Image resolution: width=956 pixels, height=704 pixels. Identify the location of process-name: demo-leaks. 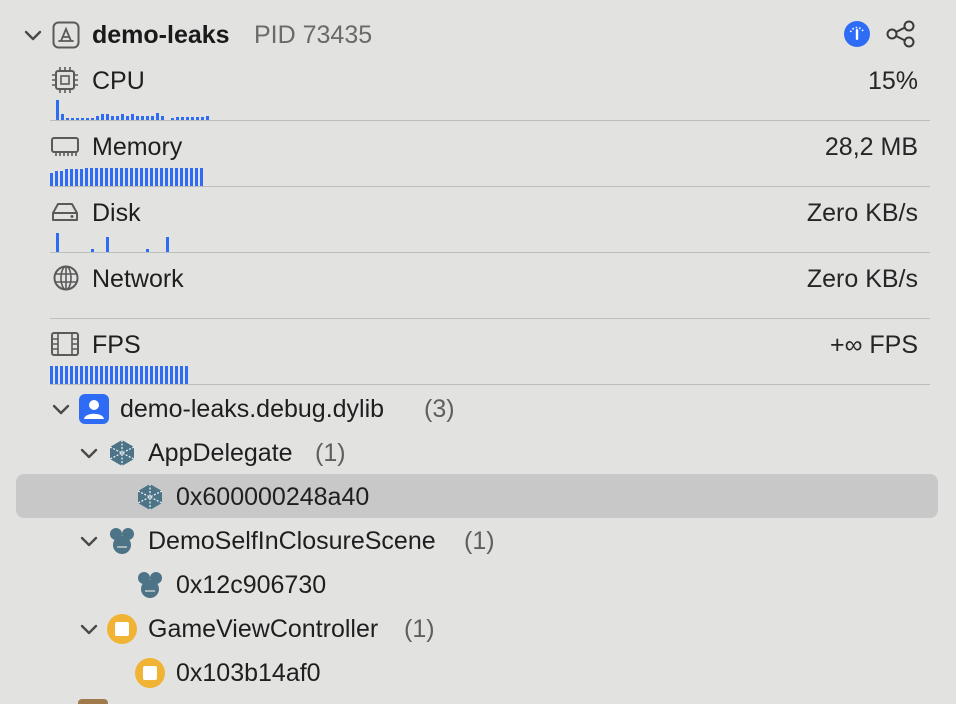
(161, 35).